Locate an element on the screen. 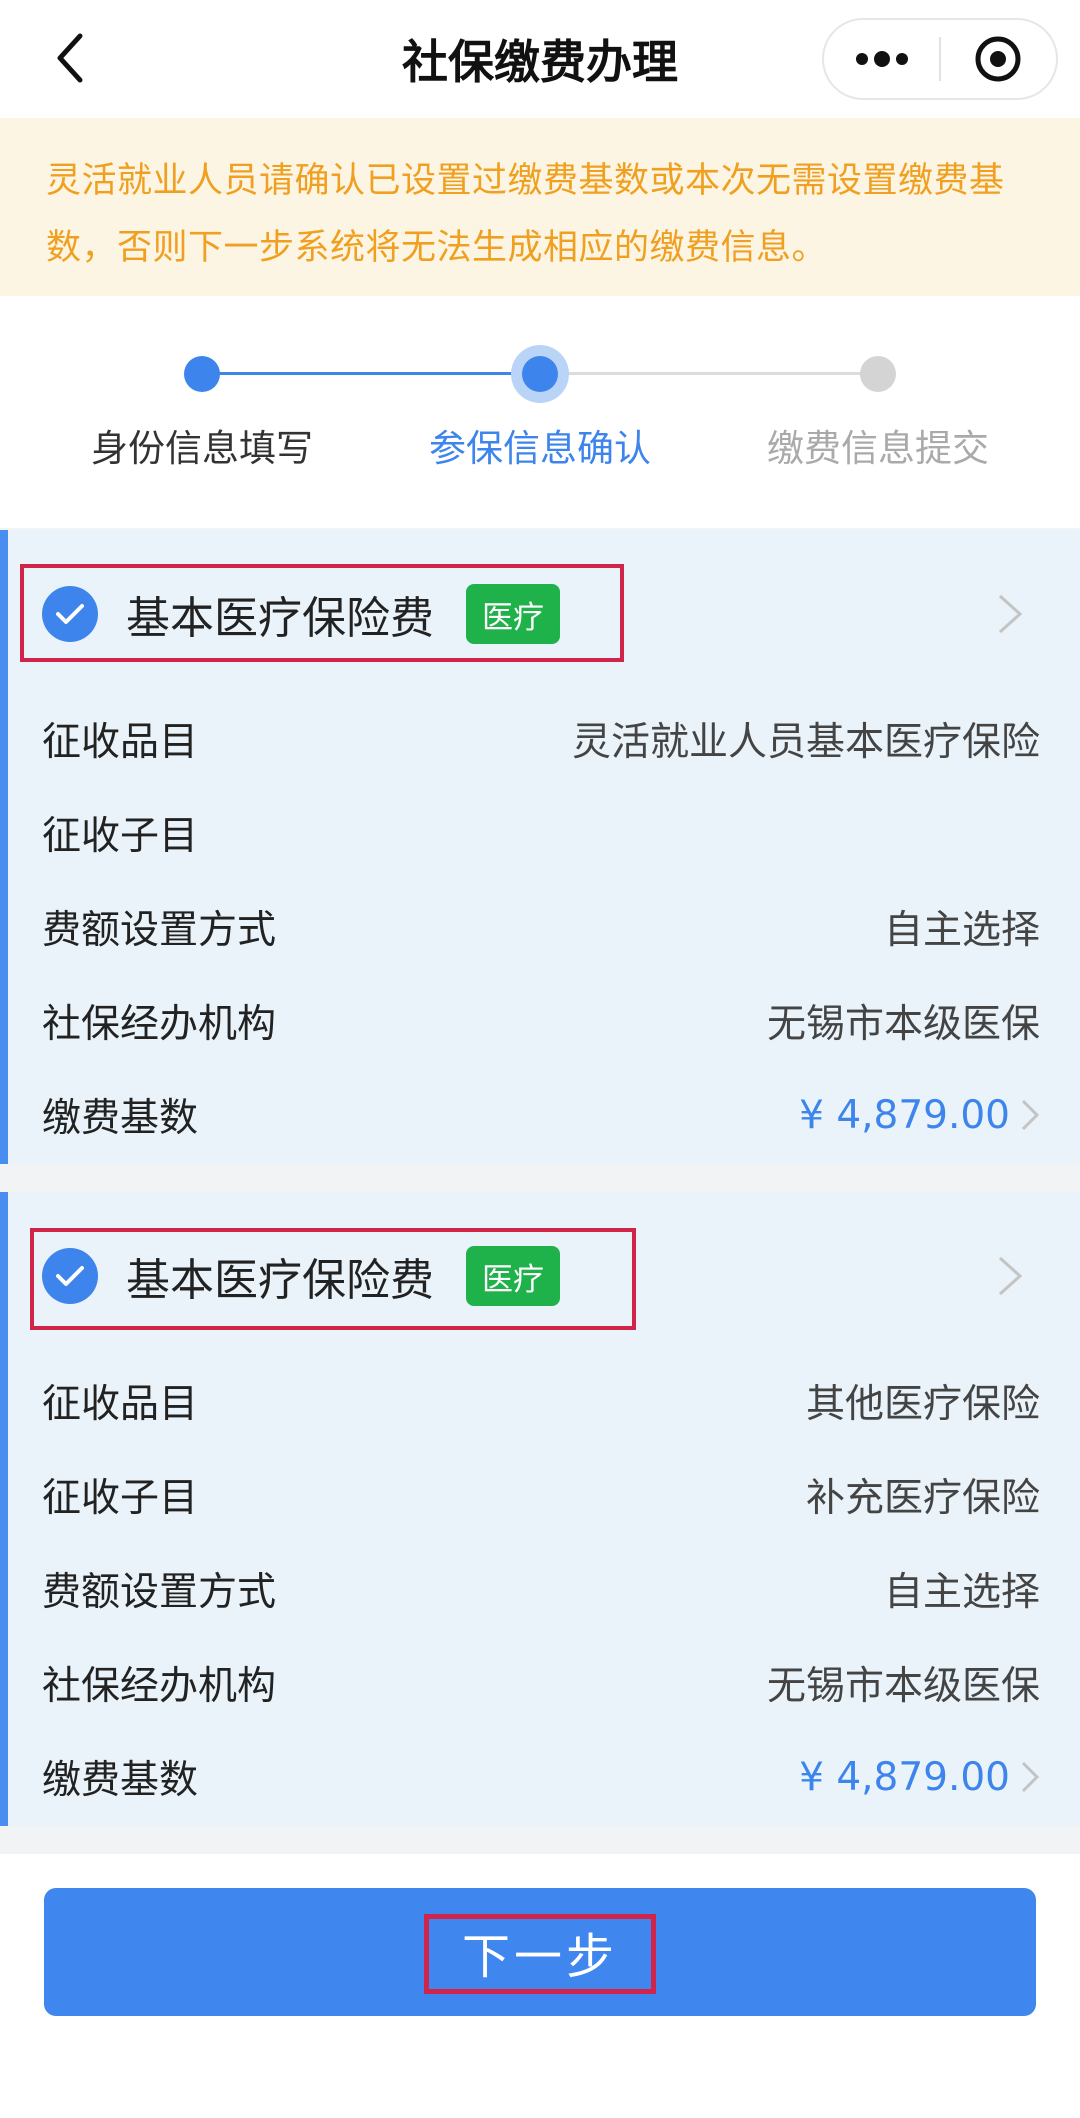 Image resolution: width=1080 pixels, height=2118 pixels. more-button is located at coordinates (881, 59).